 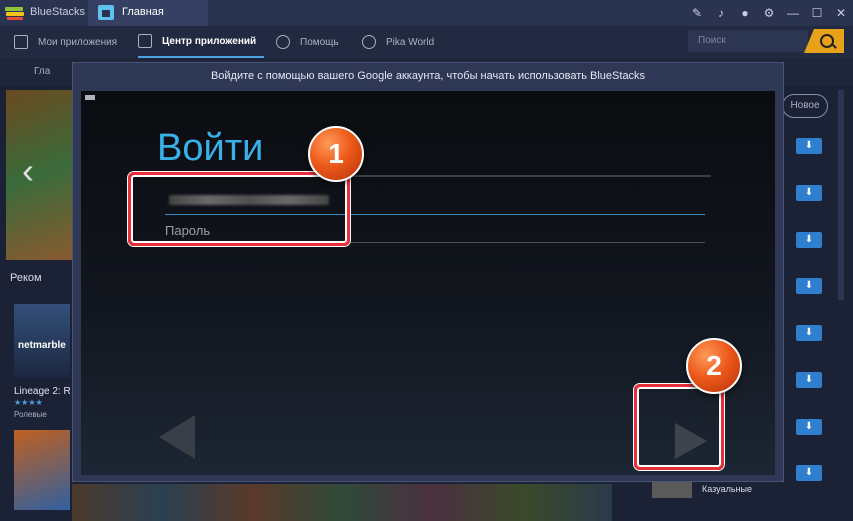 I want to click on nav-app-center: Центр приложений, so click(x=201, y=42).